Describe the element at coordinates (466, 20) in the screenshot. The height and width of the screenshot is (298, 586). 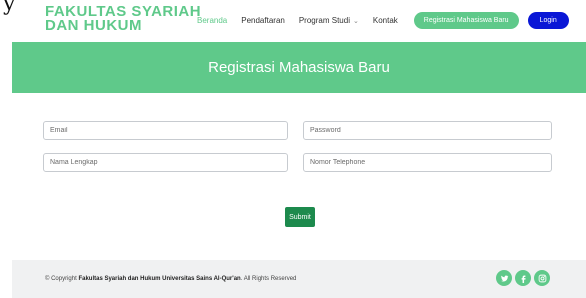
I see `register-button: Registrasi Mahasiswa Baru` at that location.